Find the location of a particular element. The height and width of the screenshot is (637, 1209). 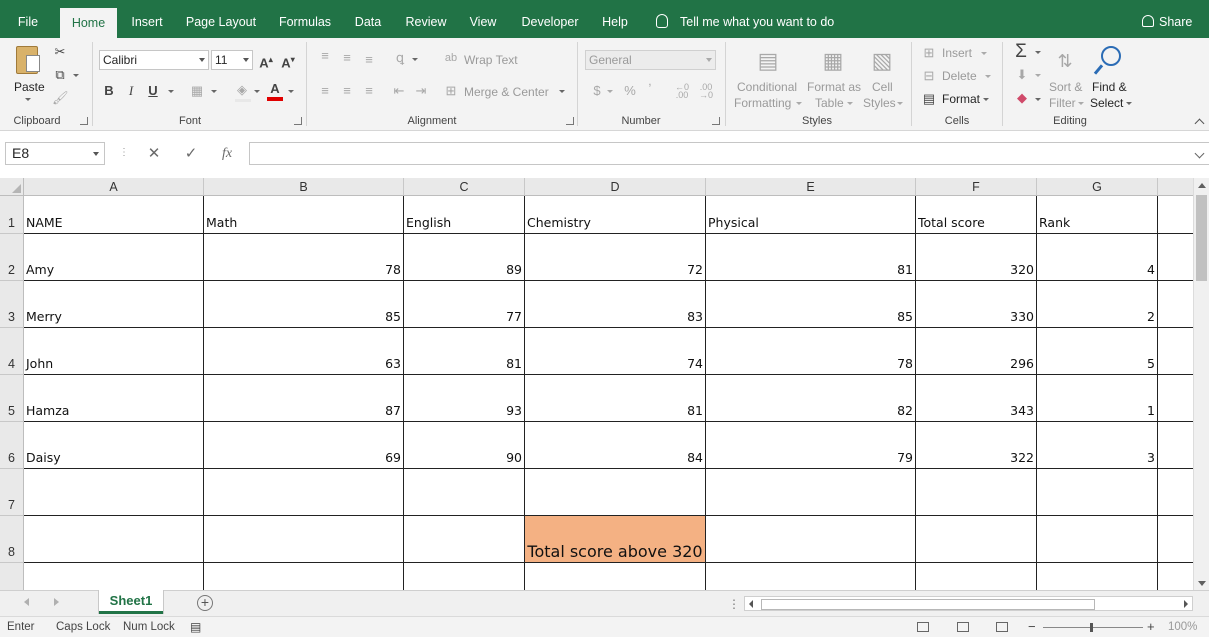

paste-button: Paste is located at coordinates (28, 73).